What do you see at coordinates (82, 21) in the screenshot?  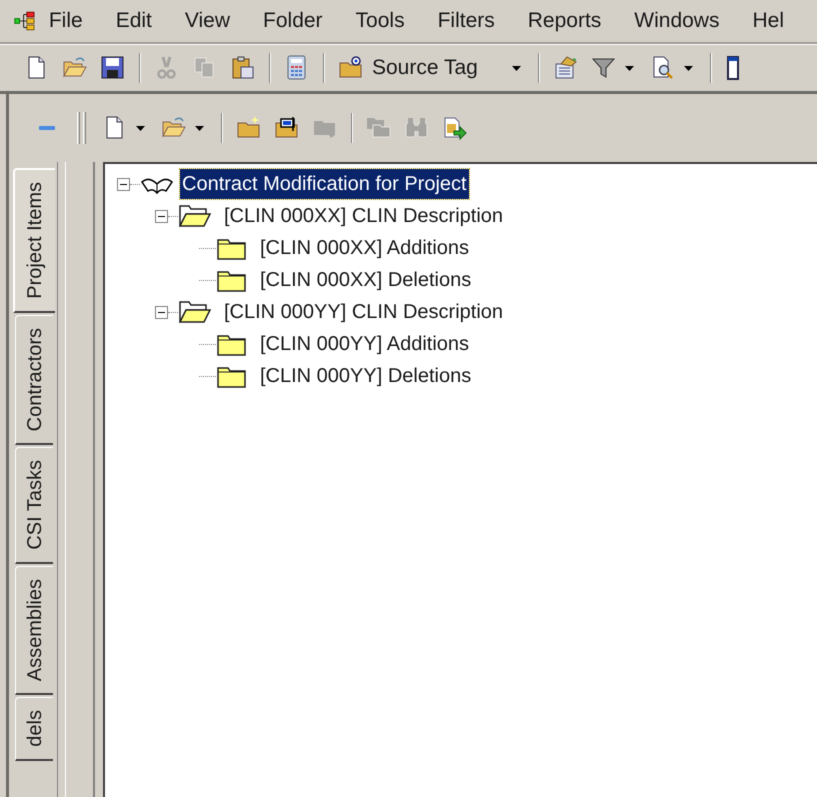 I see `menu-item: File` at bounding box center [82, 21].